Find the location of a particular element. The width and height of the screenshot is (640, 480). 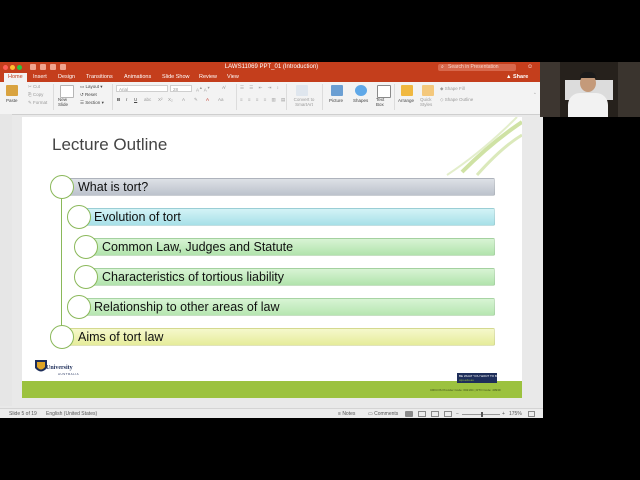

outline-item-common-law: Common Law, Judges and Statute is located at coordinates (197, 247).